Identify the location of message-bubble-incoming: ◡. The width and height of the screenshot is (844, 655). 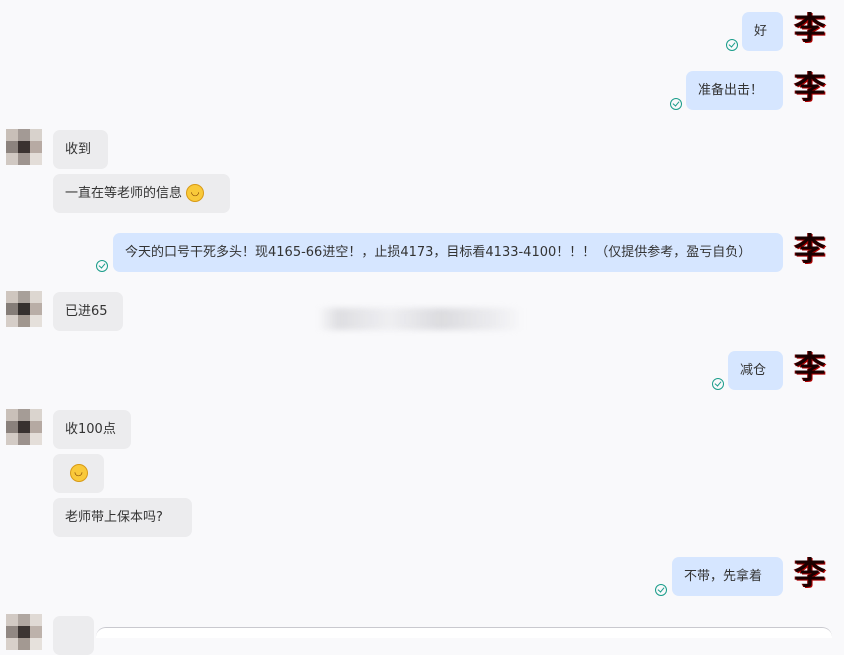
(78, 473).